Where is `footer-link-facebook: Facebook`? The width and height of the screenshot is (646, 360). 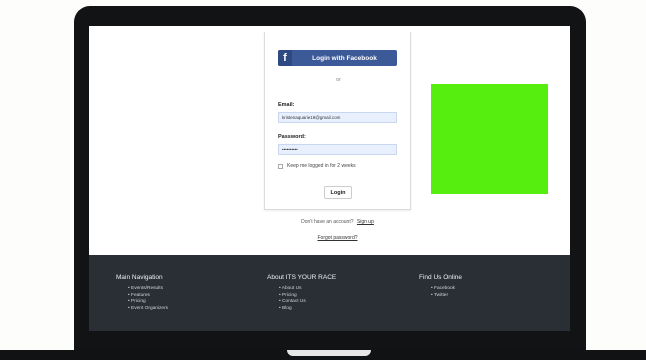
footer-link-facebook: Facebook is located at coordinates (446, 289).